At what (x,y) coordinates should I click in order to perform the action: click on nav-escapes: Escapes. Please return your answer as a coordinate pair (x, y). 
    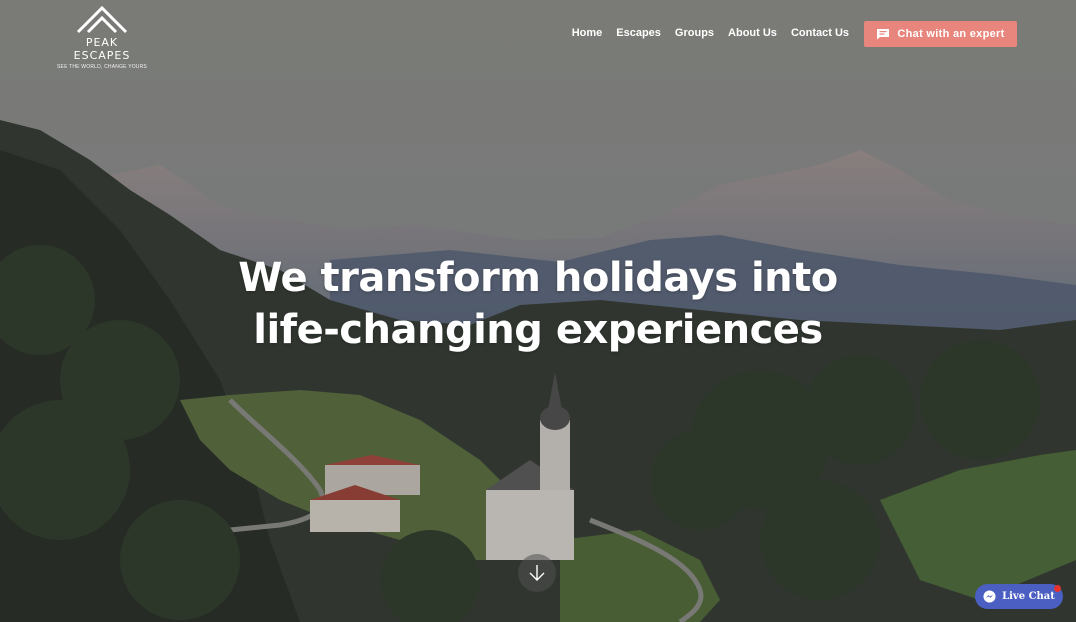
    Looking at the image, I should click on (638, 33).